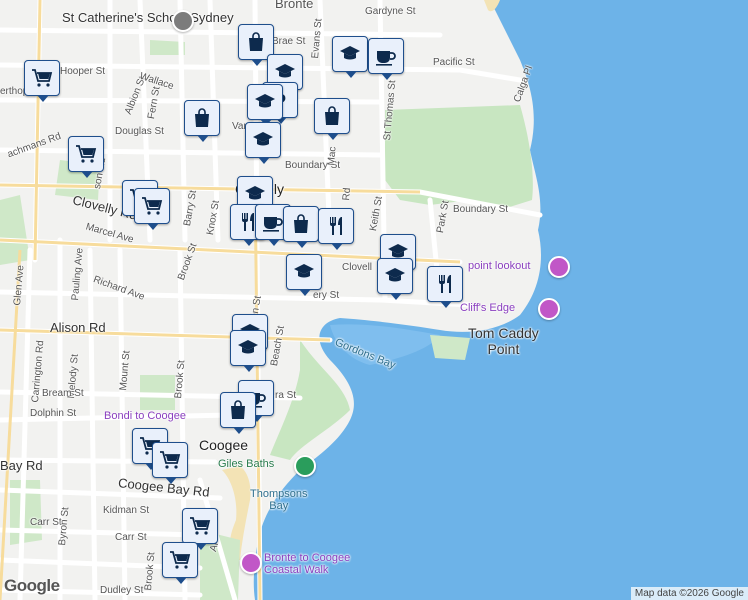 This screenshot has height=600, width=748. What do you see at coordinates (332, 156) in the screenshot?
I see `mac-label: Mac` at bounding box center [332, 156].